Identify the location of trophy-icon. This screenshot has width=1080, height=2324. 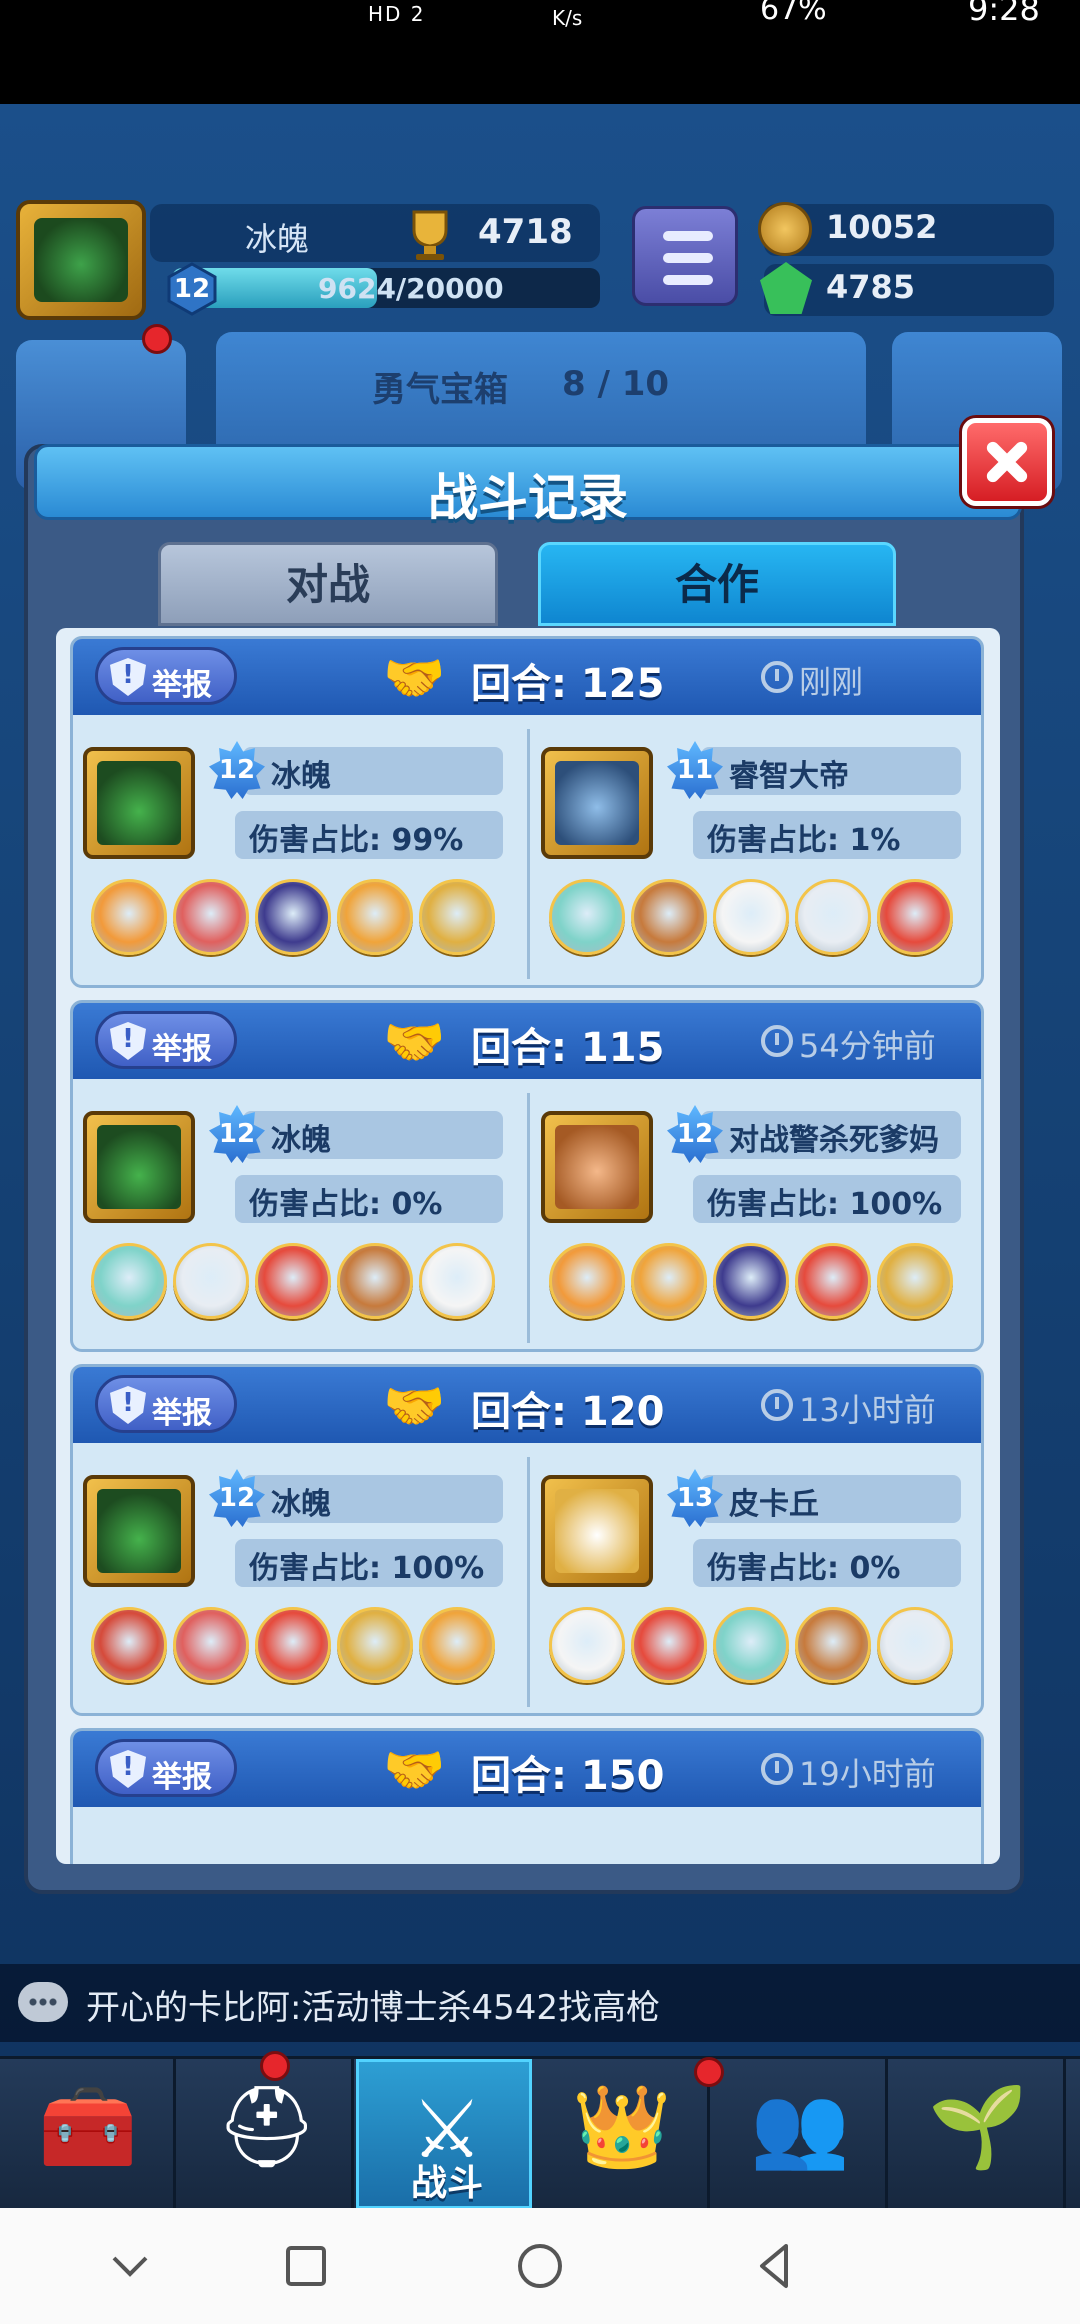
(430, 235).